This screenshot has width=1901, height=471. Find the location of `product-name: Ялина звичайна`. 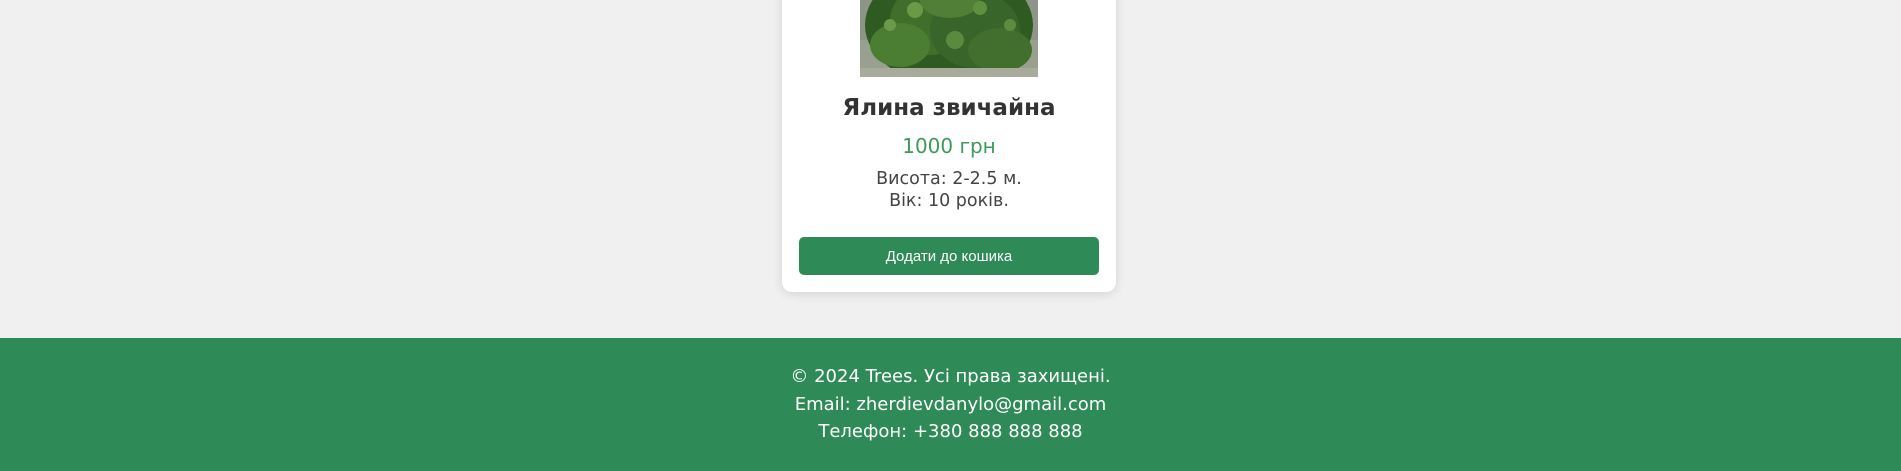

product-name: Ялина звичайна is located at coordinates (949, 108).